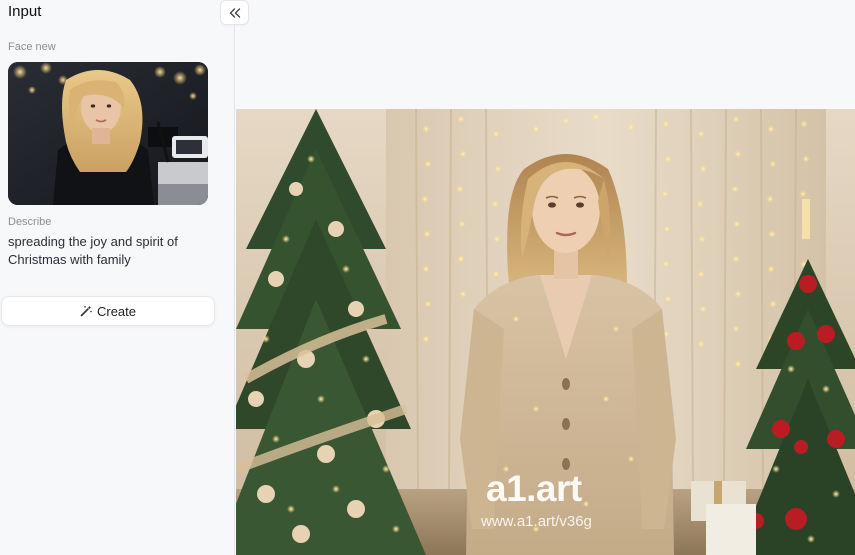 Image resolution: width=855 pixels, height=555 pixels. What do you see at coordinates (32, 47) in the screenshot?
I see `face-label: Face new` at bounding box center [32, 47].